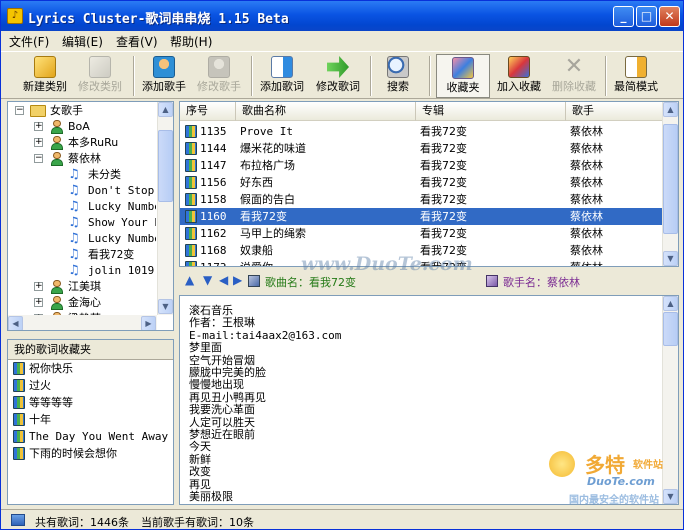 This screenshot has width=684, height=530. What do you see at coordinates (421, 165) in the screenshot?
I see `table-row: 1147 布拉格广场 看我72变 蔡依林` at bounding box center [421, 165].